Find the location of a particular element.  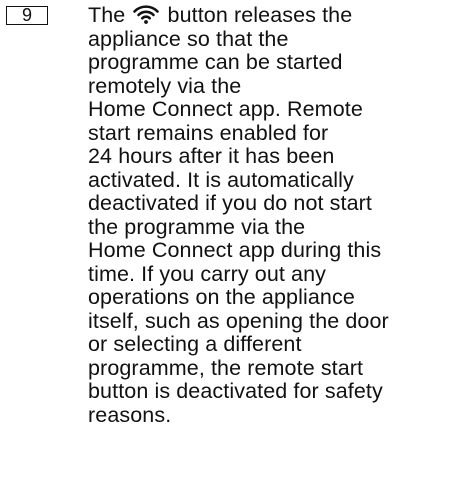

item-number-box: 9 is located at coordinates (27, 15).